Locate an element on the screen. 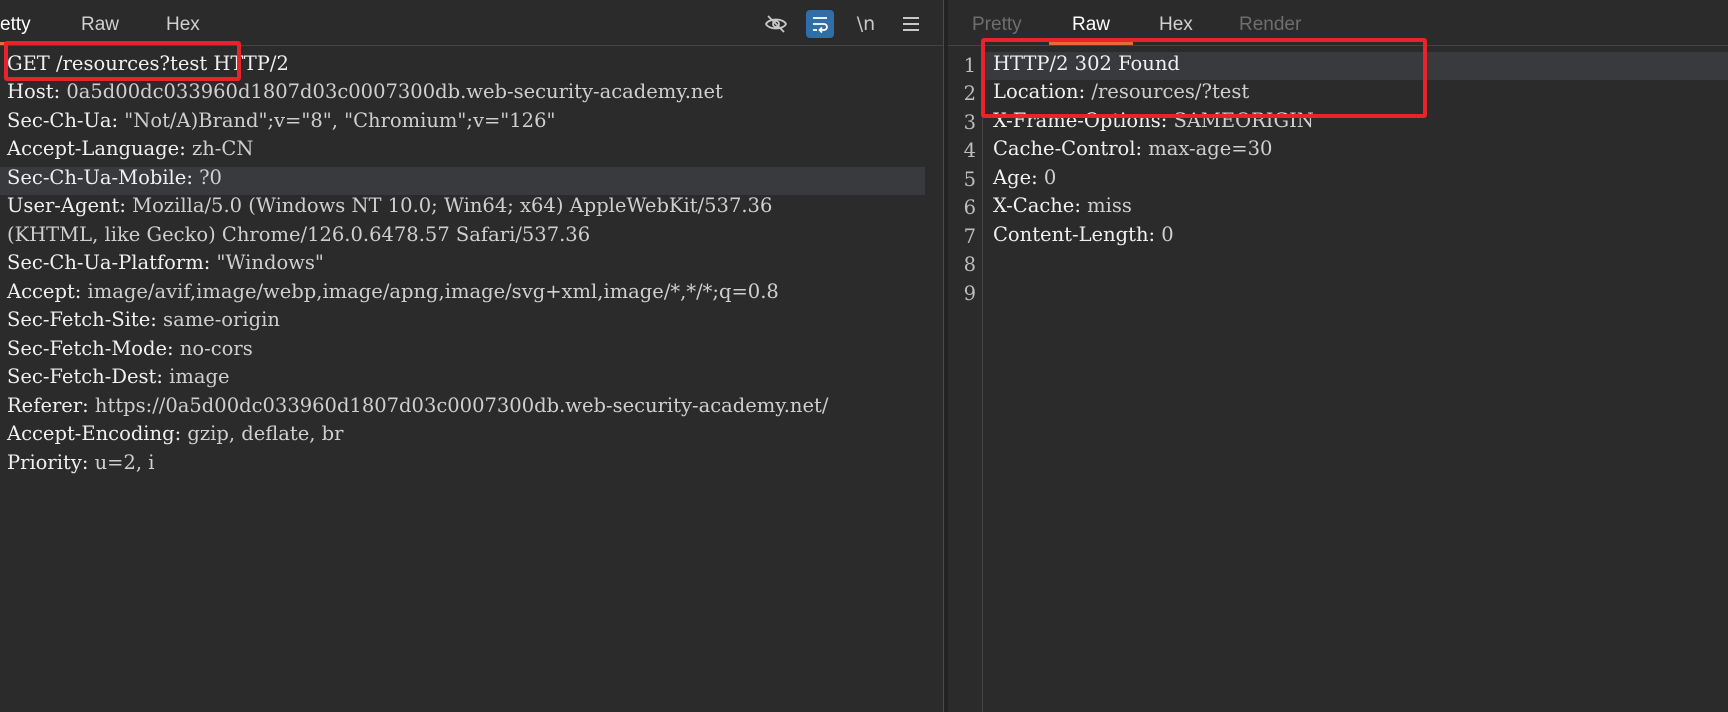 Image resolution: width=1728 pixels, height=712 pixels. response-tabbar: Pretty Raw Hex Render is located at coordinates (1338, 23).